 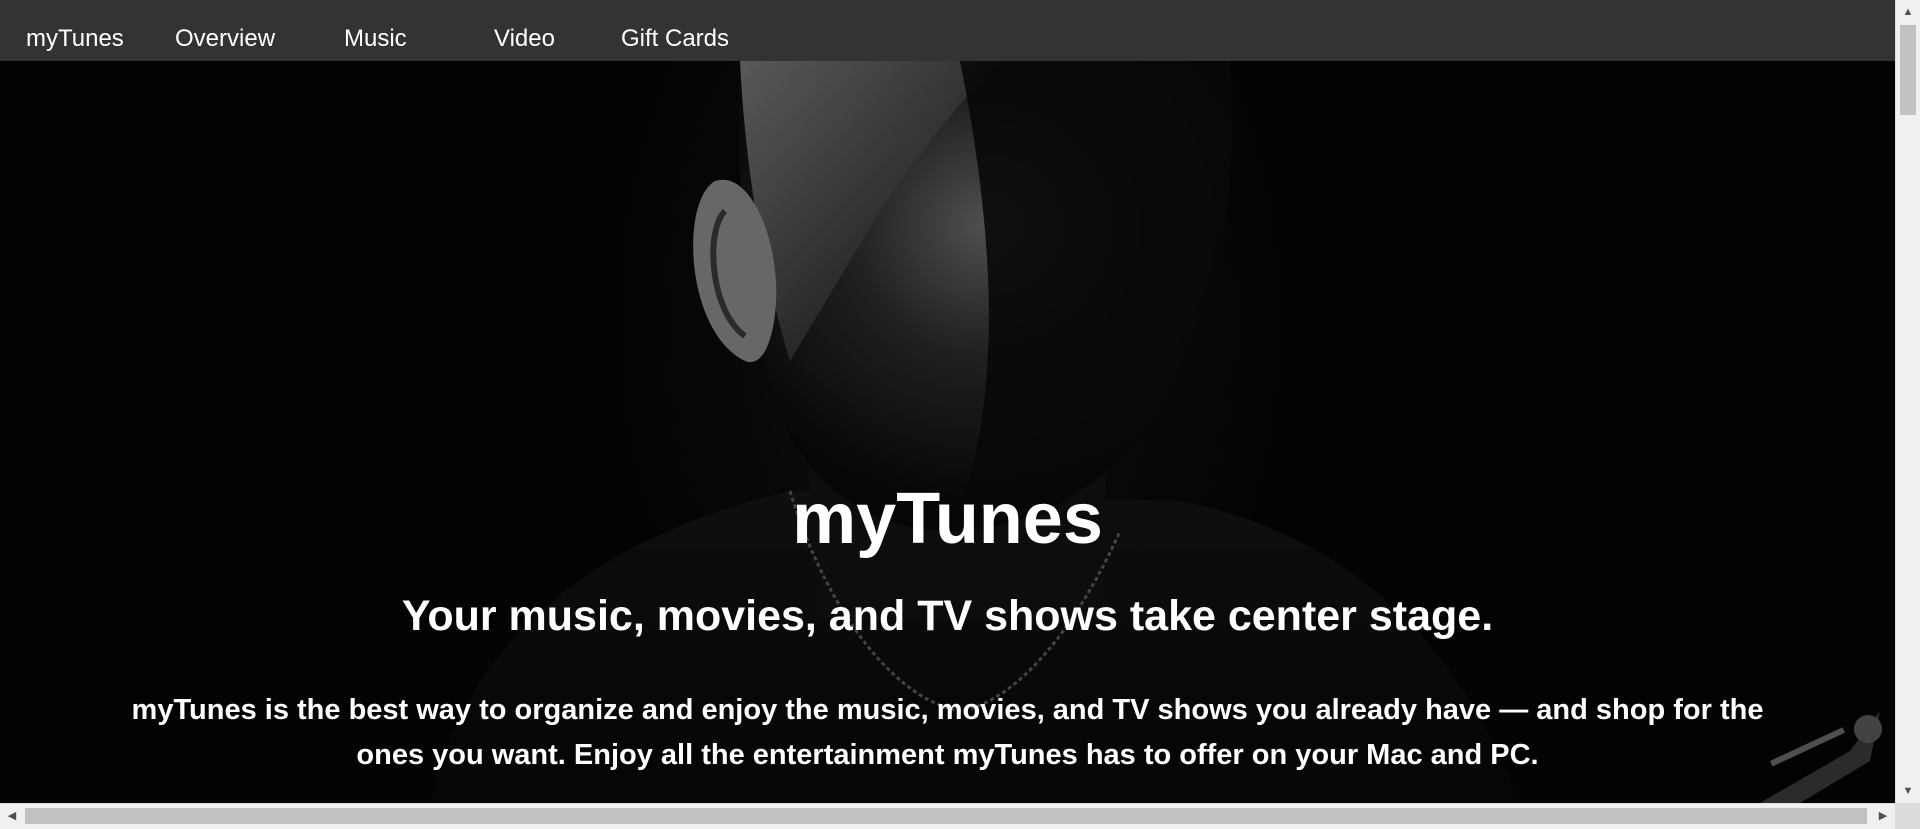 I want to click on horizontal-scrollbar: ◀ ▶, so click(x=947, y=816).